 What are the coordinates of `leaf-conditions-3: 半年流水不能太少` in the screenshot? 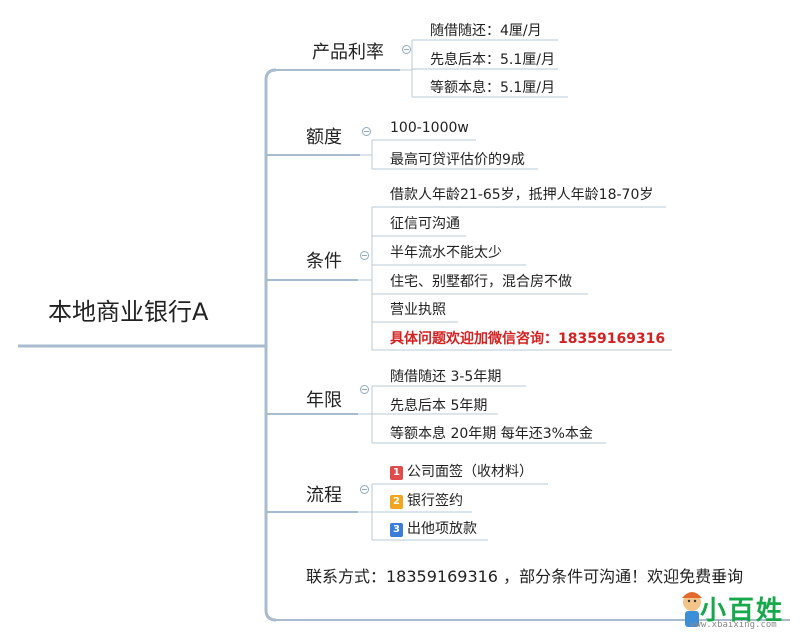 It's located at (446, 252).